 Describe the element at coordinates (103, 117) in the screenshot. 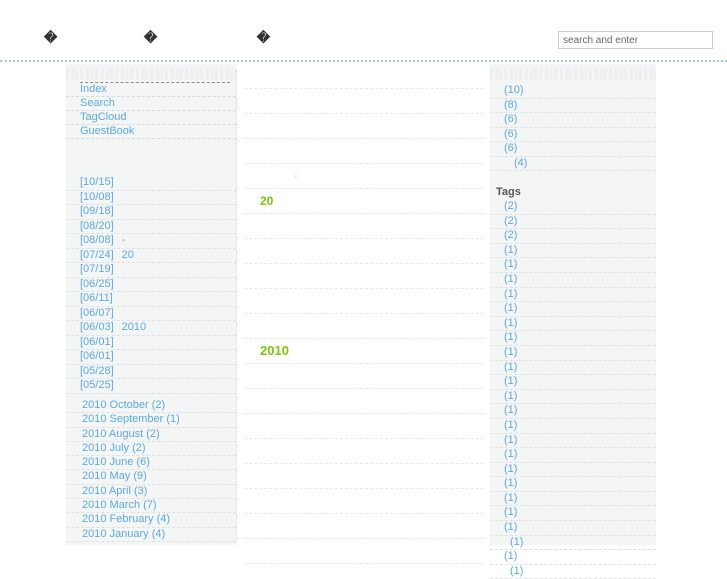

I see `sidebar-item-label: TagCloud` at that location.